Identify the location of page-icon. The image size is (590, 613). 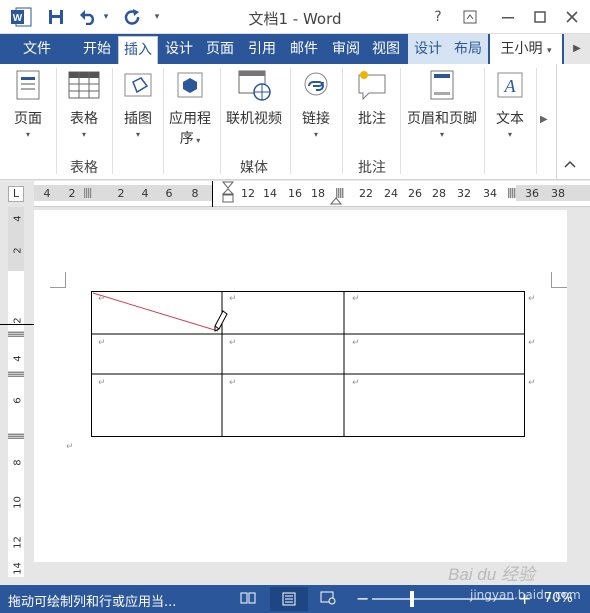
(28, 85).